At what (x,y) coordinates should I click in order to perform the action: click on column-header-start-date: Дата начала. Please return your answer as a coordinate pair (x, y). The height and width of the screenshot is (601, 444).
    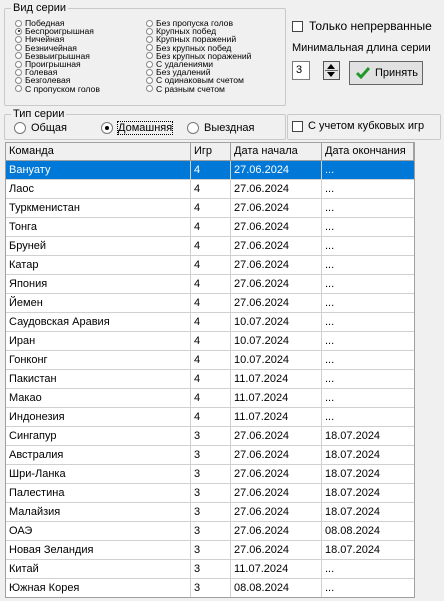
    Looking at the image, I should click on (276, 152).